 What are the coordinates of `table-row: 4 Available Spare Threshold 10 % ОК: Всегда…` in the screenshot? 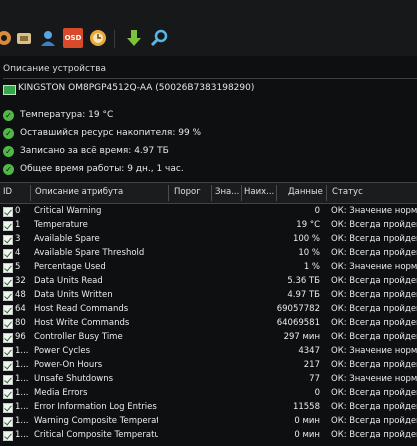 It's located at (208, 254).